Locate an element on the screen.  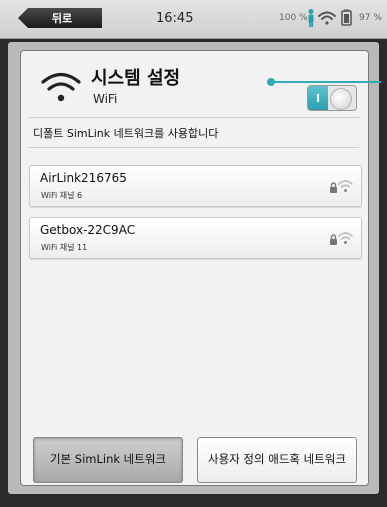
wifi-toggle: I is located at coordinates (332, 98).